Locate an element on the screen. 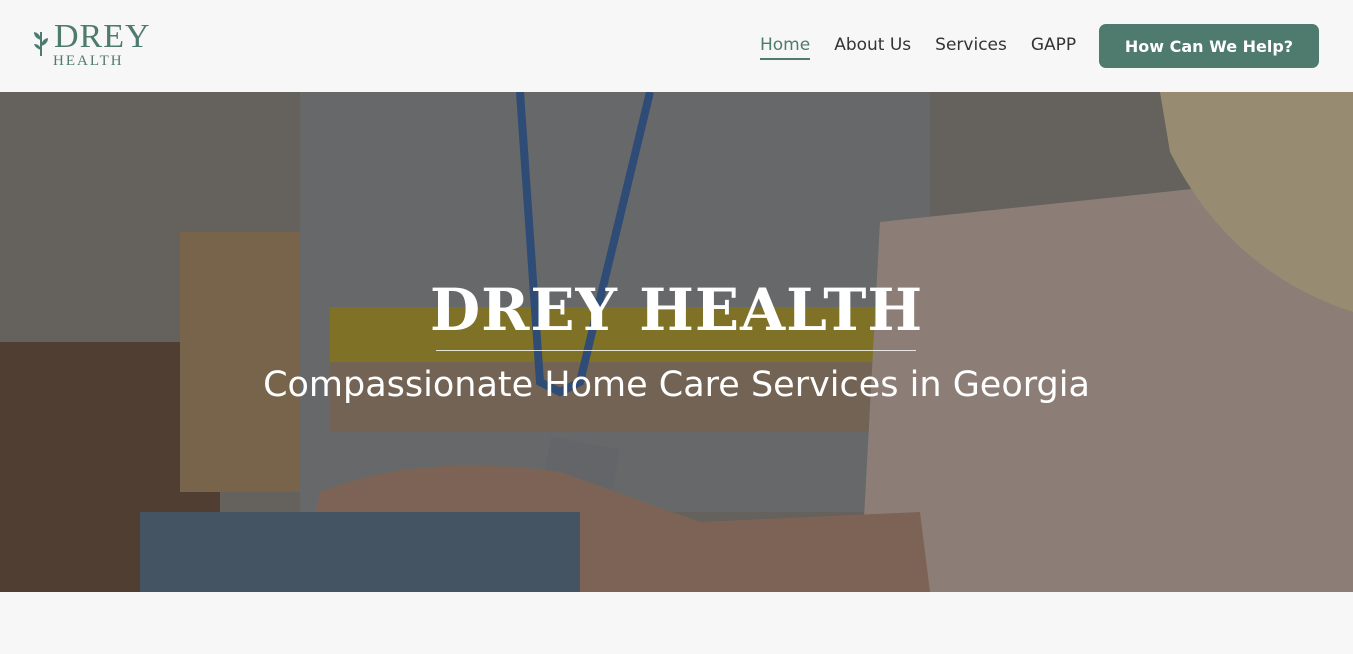  brand-logo: DREY HEALTH is located at coordinates (91, 46).